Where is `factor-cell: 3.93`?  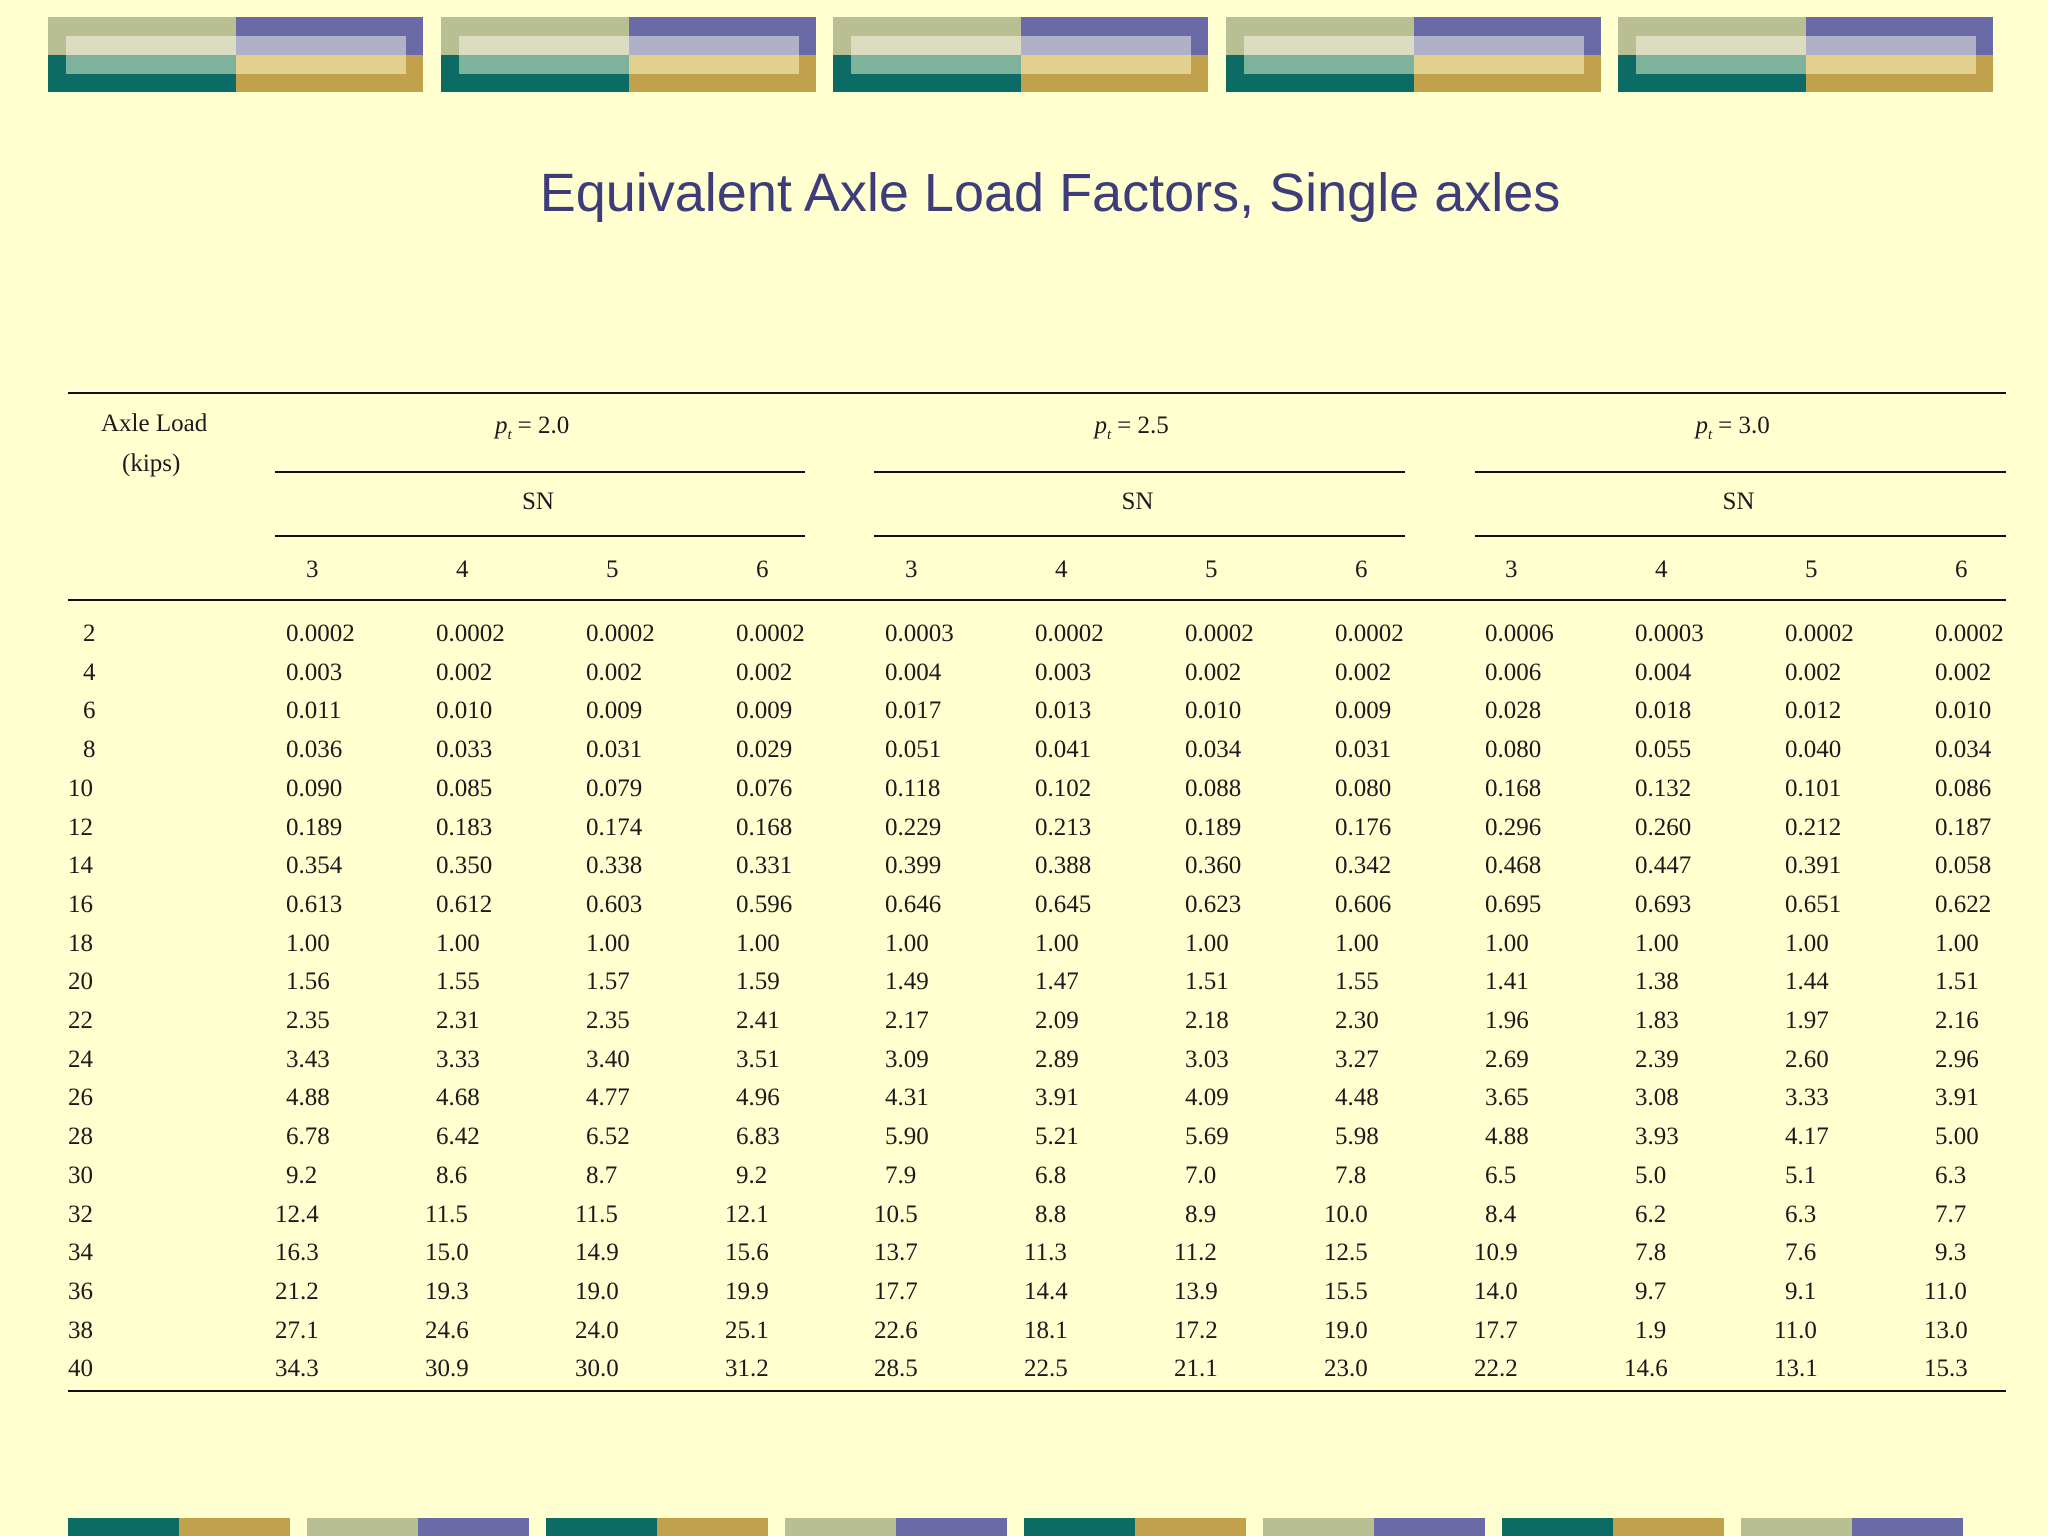
factor-cell: 3.93 is located at coordinates (1657, 1137).